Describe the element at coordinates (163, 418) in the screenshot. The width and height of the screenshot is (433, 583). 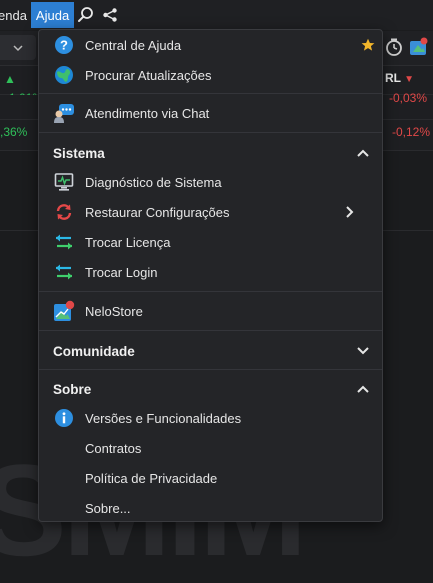
I see `menu-item-label: Versões e Funcionalidades` at that location.